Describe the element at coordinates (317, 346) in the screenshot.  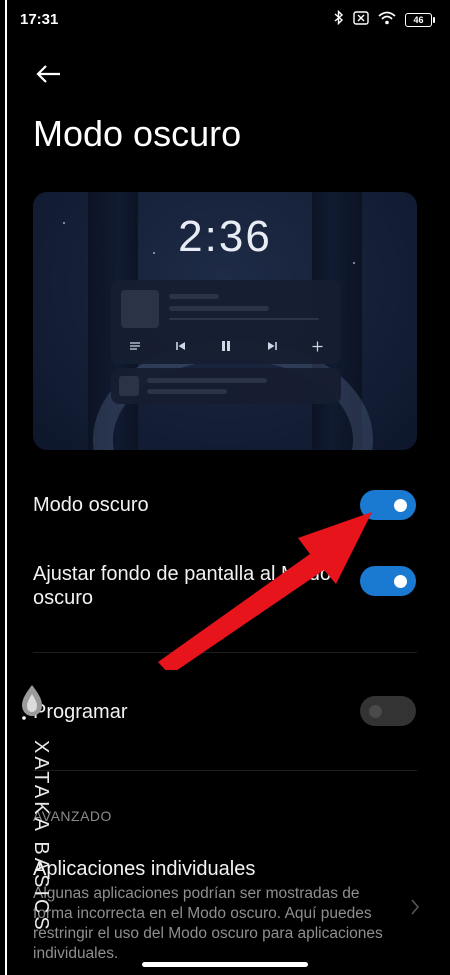
I see `plus-icon` at that location.